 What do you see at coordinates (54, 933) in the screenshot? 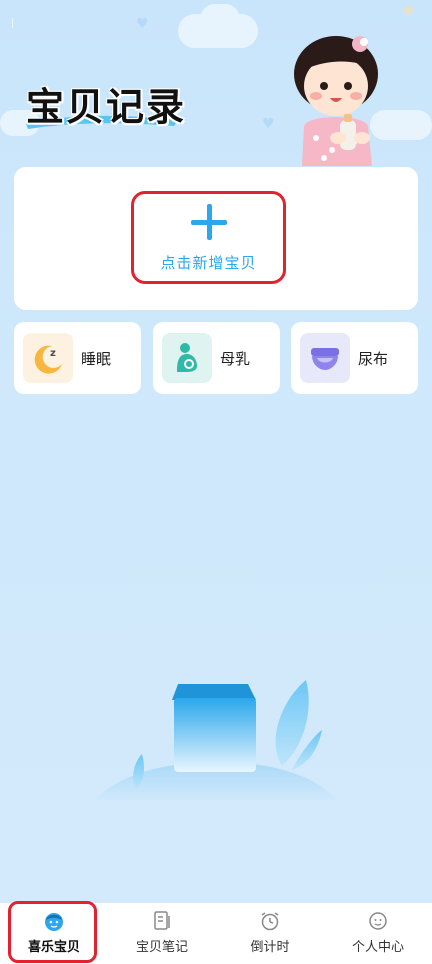
I see `nav-item-home: 喜乐宝贝` at bounding box center [54, 933].